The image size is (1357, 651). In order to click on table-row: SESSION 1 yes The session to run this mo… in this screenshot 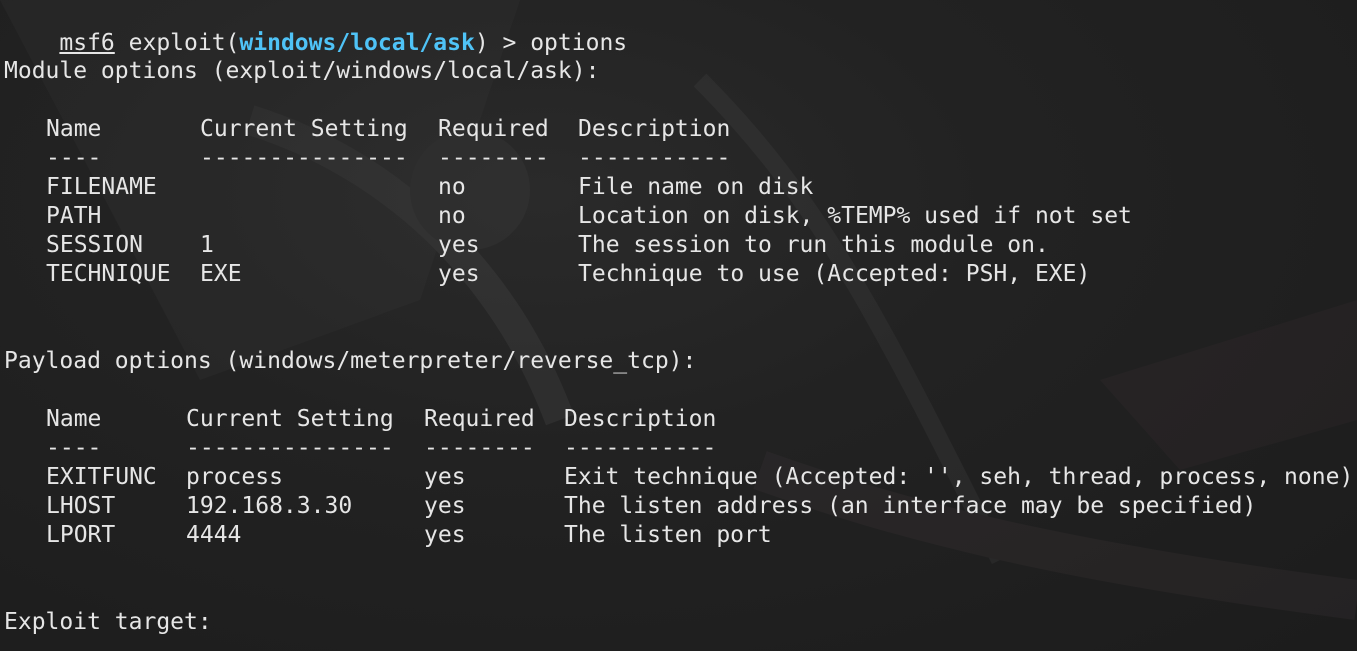, I will do `click(526, 245)`.